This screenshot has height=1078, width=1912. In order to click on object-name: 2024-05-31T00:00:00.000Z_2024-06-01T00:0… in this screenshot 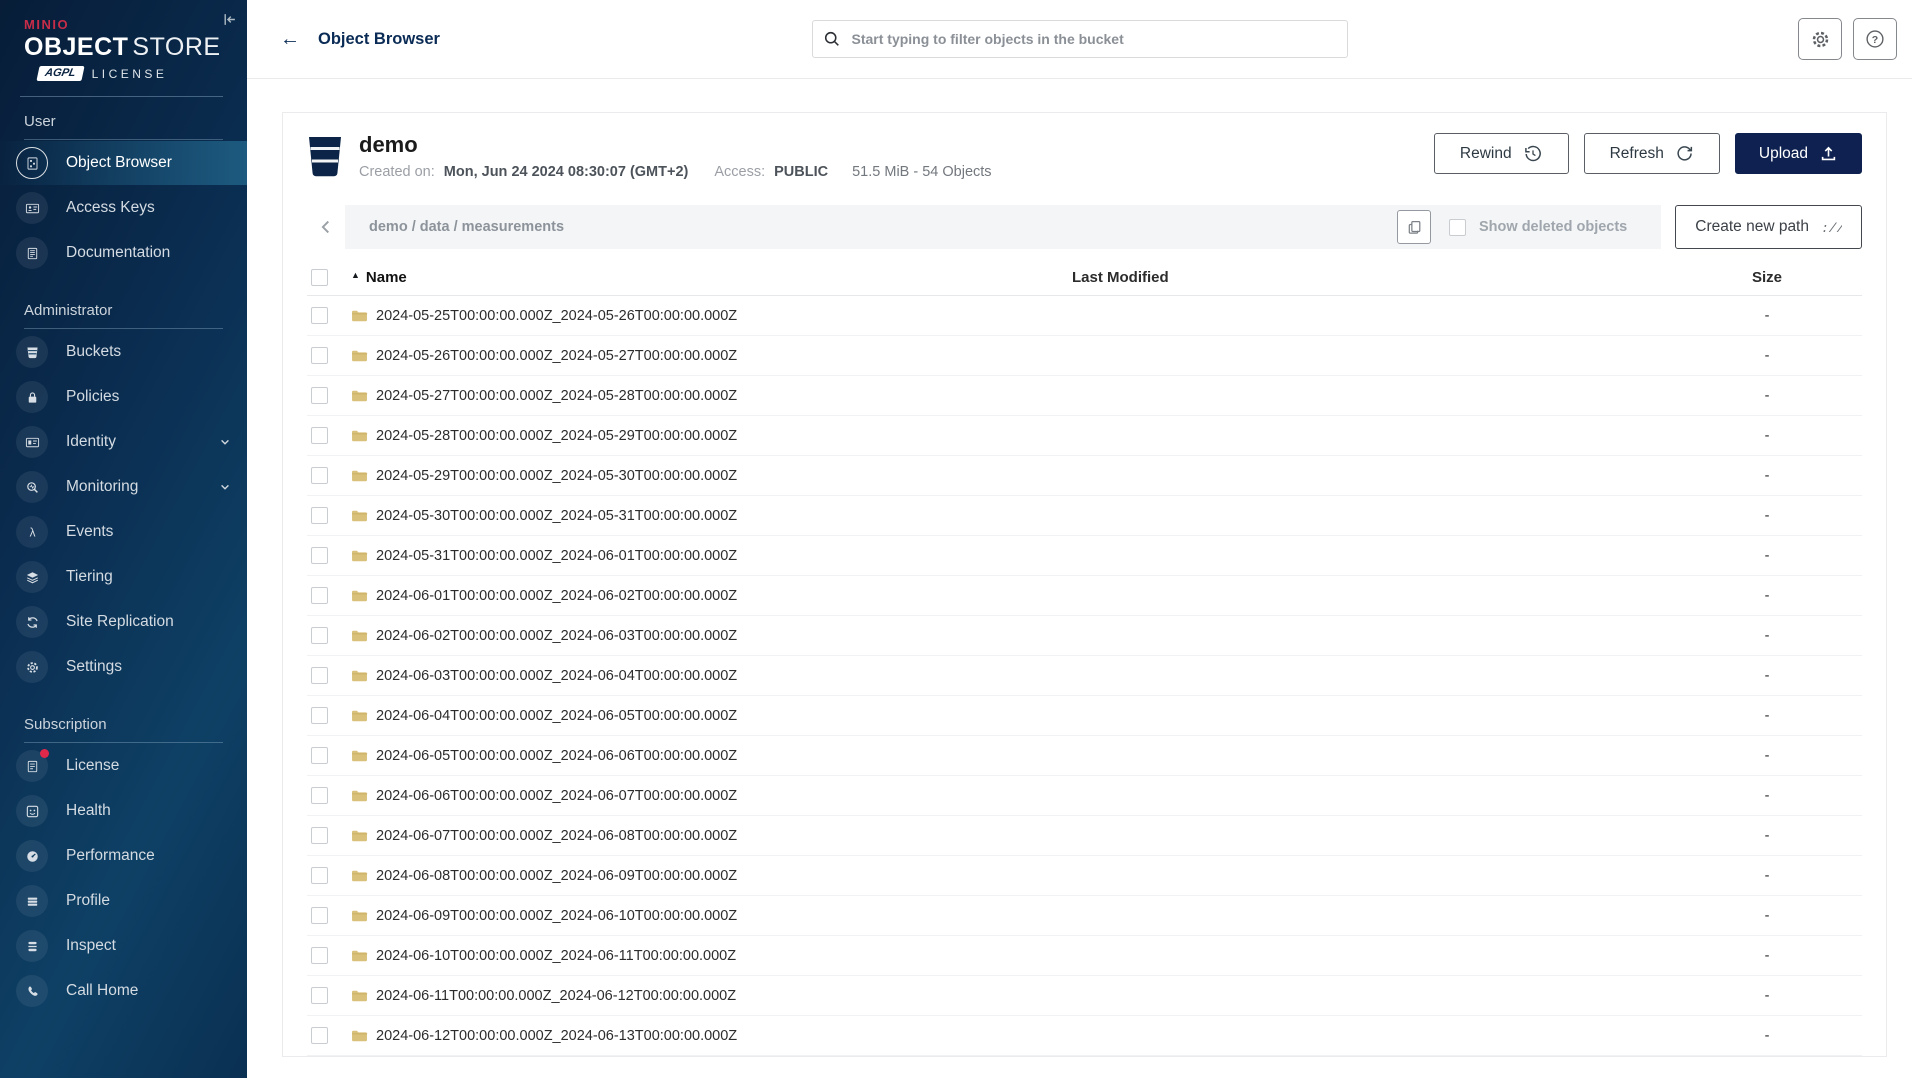, I will do `click(557, 555)`.